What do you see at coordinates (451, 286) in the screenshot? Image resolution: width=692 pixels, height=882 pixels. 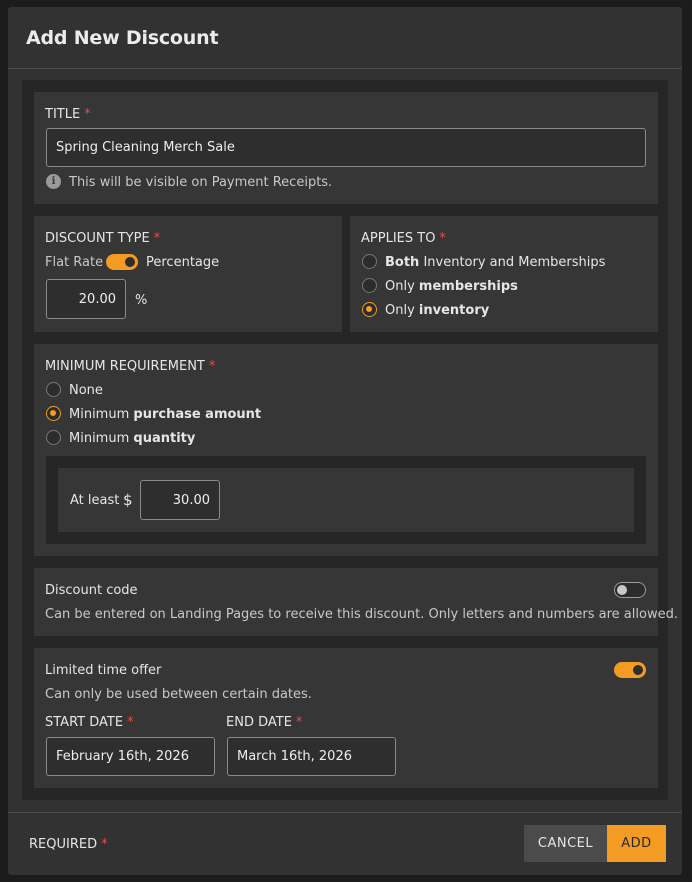 I see `radio-memberships-label: Only memberships` at bounding box center [451, 286].